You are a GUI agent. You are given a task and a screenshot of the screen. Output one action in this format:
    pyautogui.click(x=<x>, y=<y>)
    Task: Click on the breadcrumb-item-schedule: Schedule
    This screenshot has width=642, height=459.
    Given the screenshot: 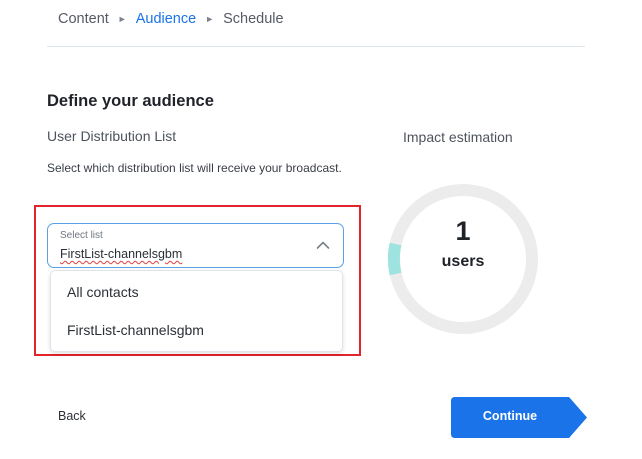 What is the action you would take?
    pyautogui.click(x=253, y=19)
    